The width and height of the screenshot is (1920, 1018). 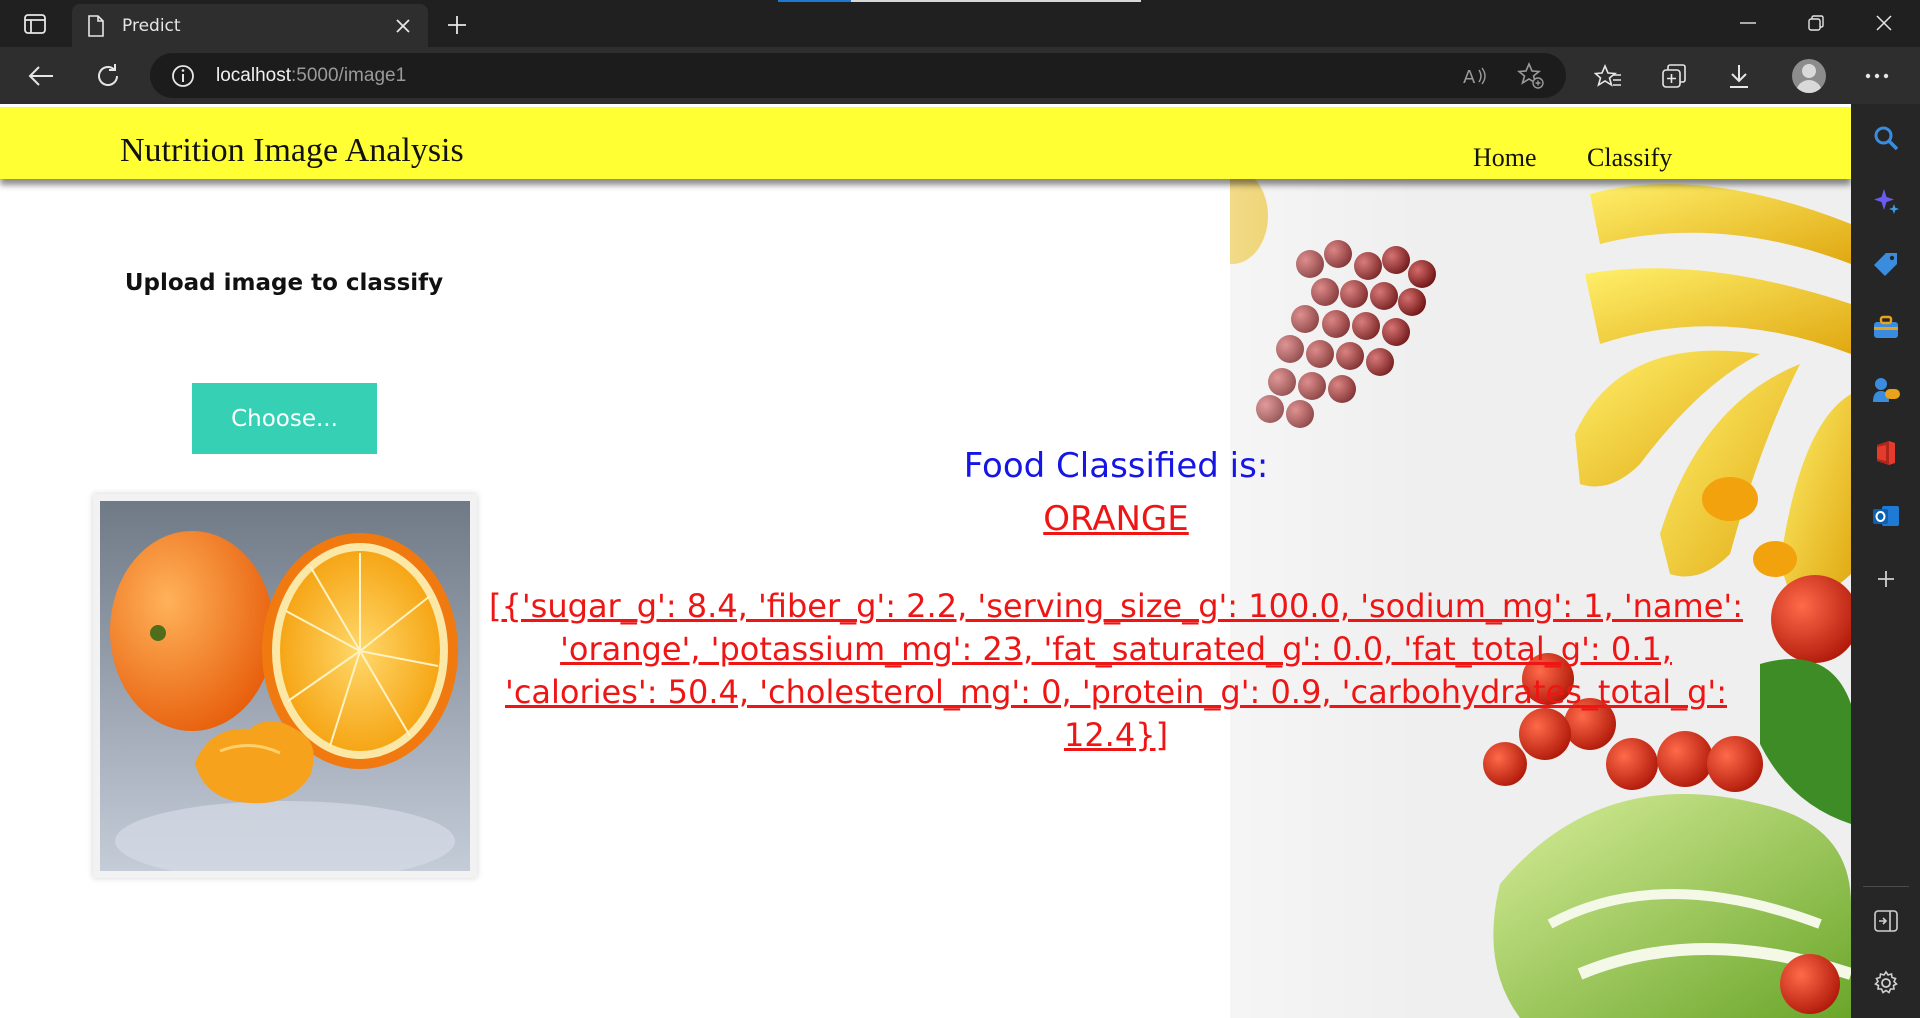 What do you see at coordinates (1505, 158) in the screenshot?
I see `nav-home-link: Home` at bounding box center [1505, 158].